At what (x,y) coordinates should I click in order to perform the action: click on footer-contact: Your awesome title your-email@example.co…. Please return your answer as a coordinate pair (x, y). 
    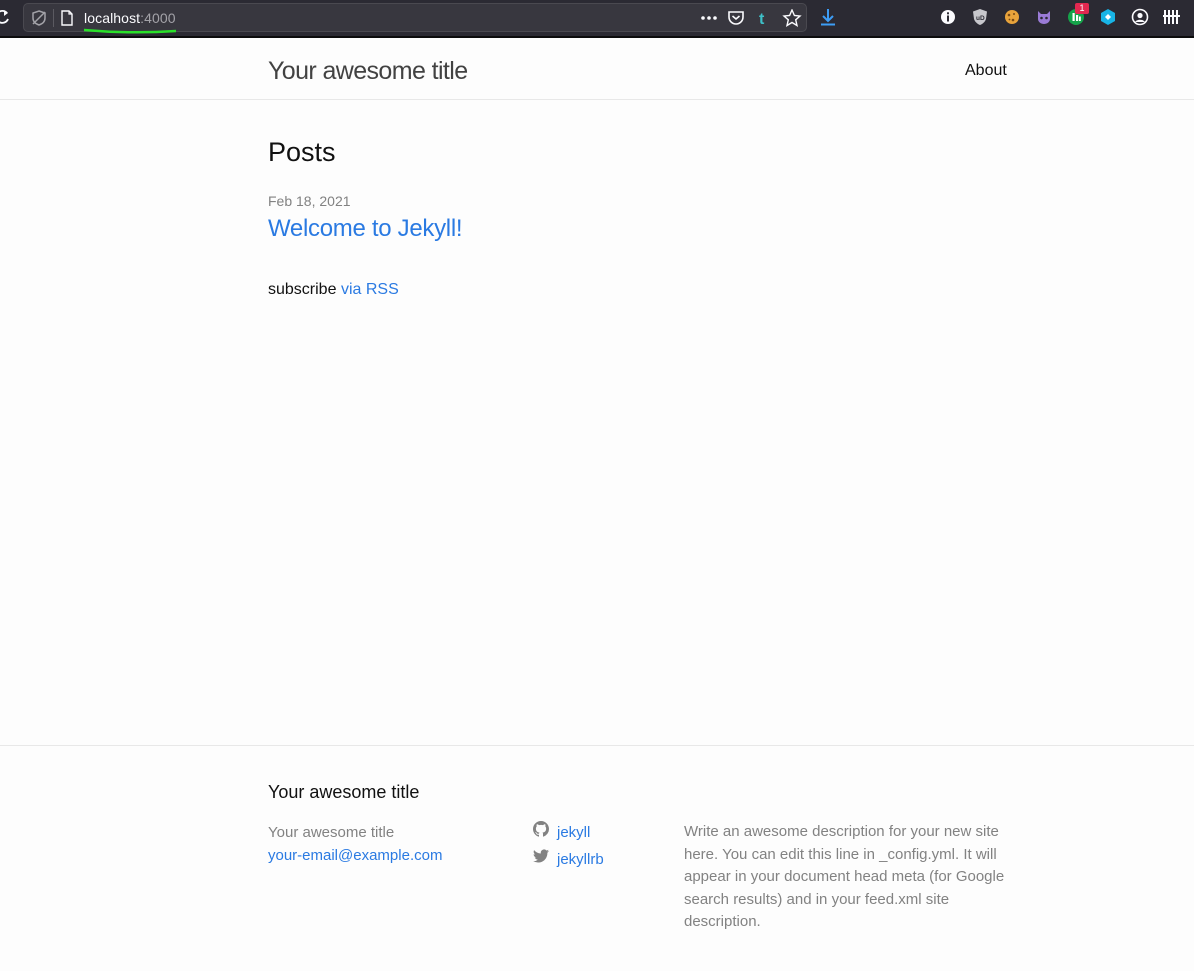
    Looking at the image, I should click on (355, 844).